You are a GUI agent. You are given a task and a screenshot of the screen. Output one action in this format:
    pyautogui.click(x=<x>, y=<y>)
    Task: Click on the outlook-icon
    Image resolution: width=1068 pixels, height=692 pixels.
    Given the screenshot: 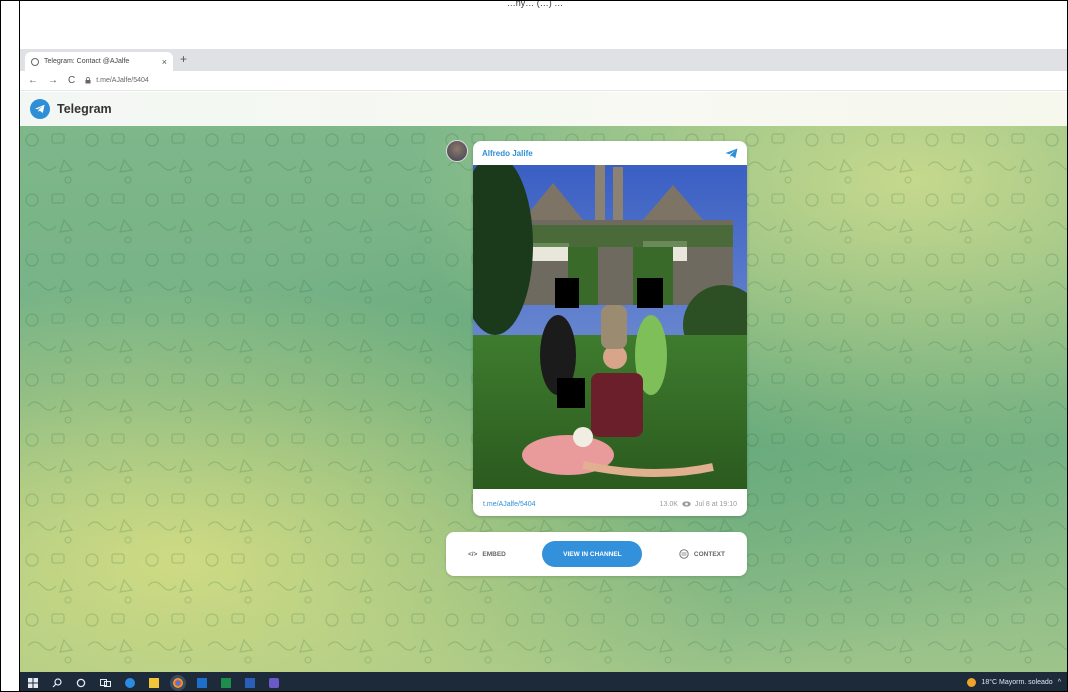 What is the action you would take?
    pyautogui.click(x=202, y=682)
    